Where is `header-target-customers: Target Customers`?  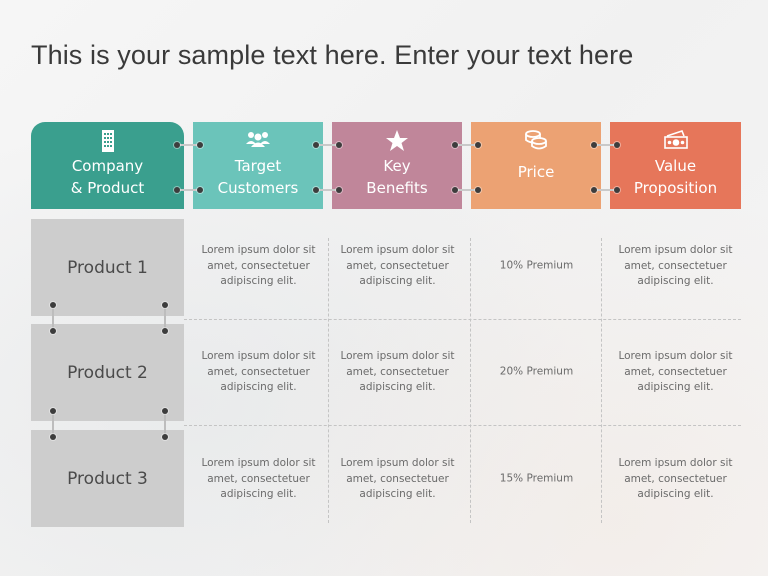 header-target-customers: Target Customers is located at coordinates (258, 165).